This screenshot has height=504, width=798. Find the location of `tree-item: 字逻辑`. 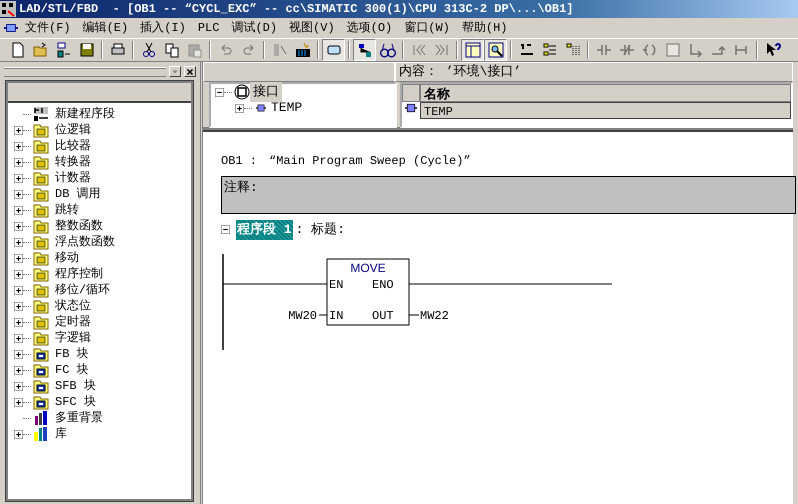

tree-item: 字逻辑 is located at coordinates (73, 338).